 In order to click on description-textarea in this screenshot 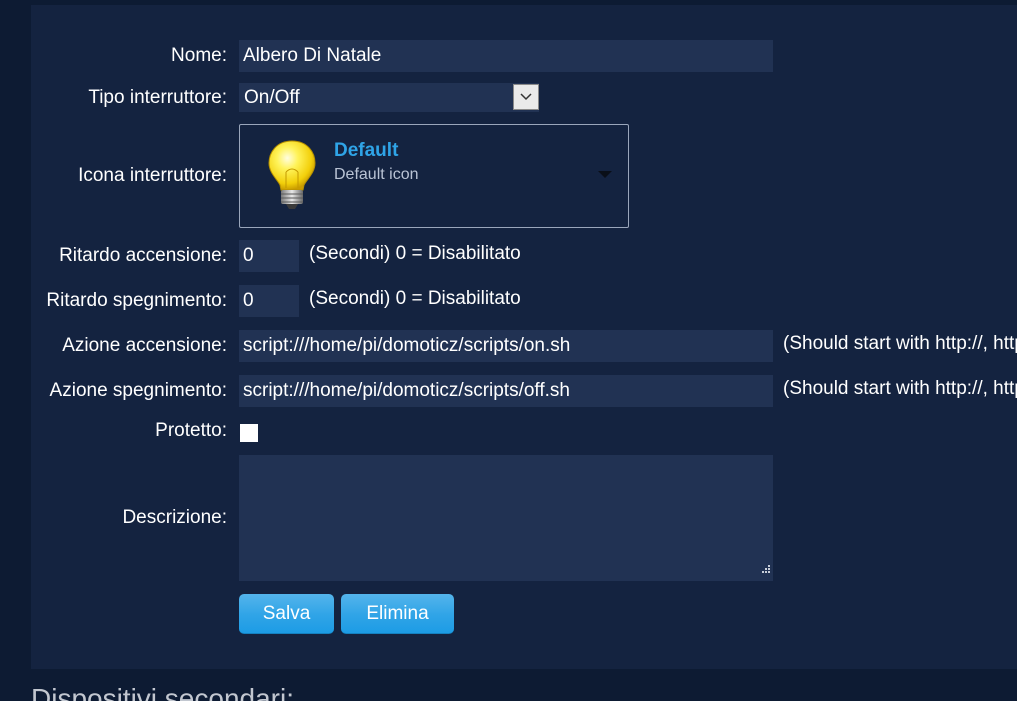, I will do `click(506, 518)`.